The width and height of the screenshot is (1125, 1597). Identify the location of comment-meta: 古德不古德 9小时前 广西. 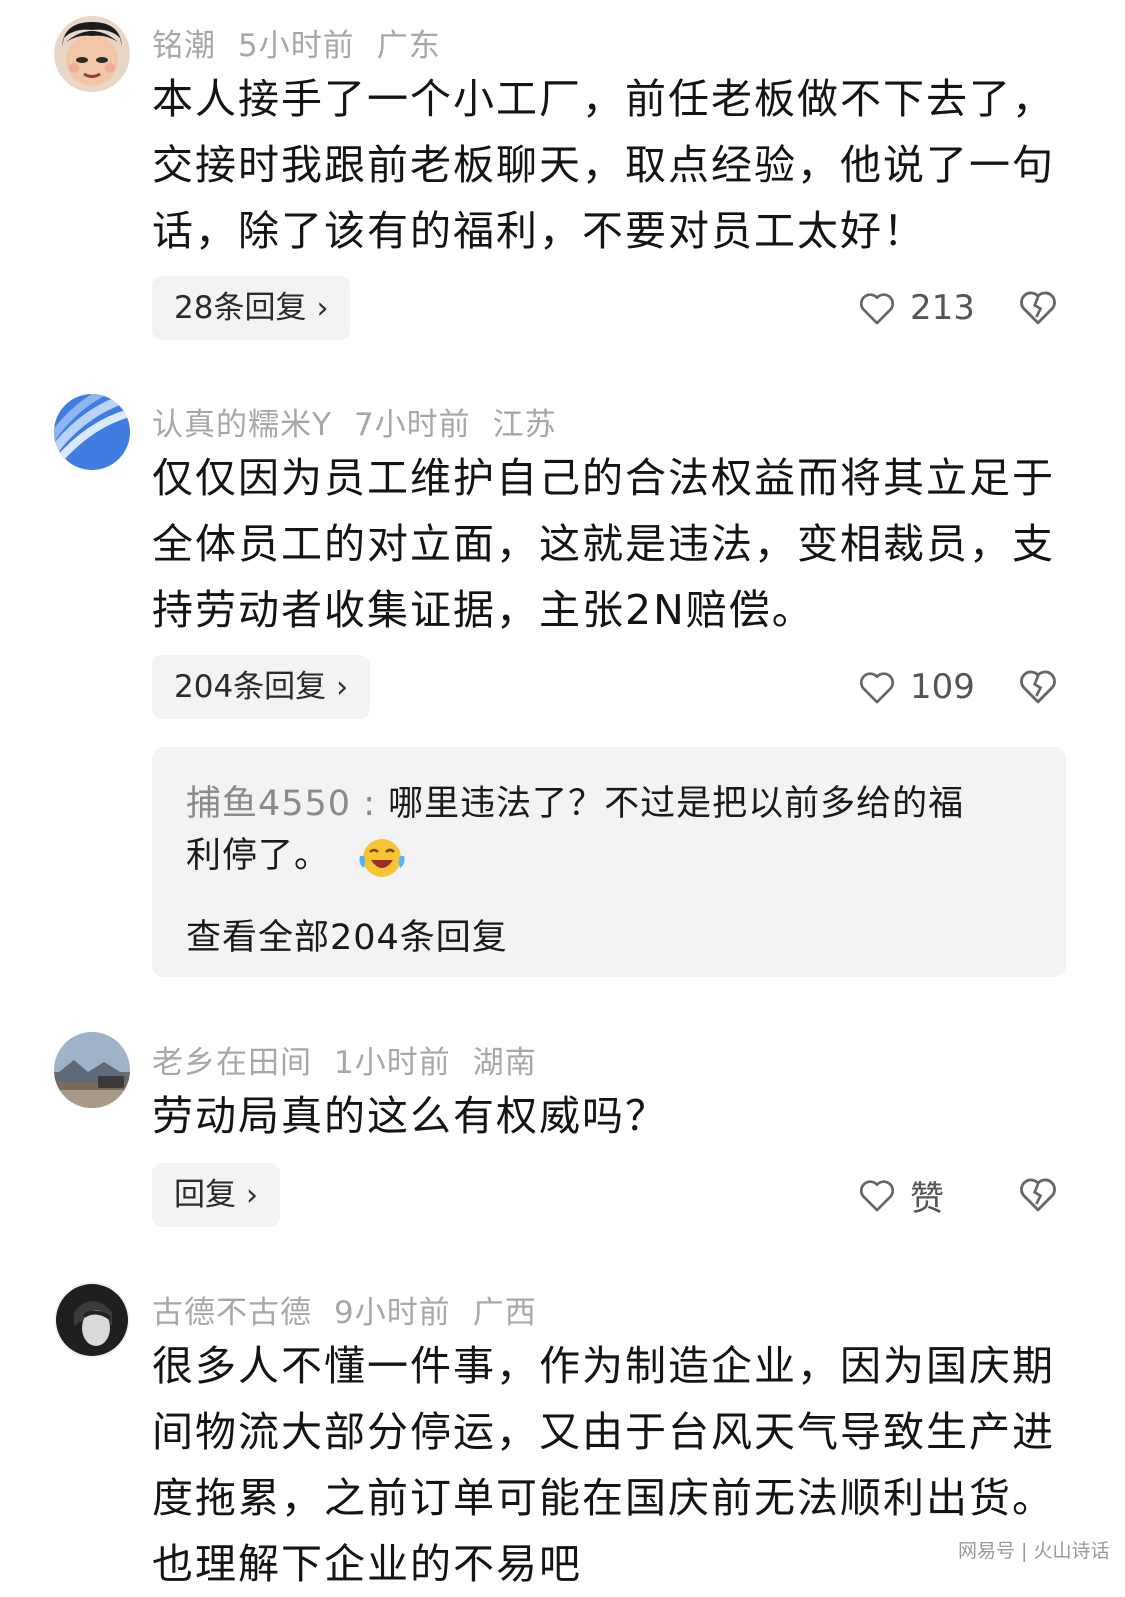
(355, 1309).